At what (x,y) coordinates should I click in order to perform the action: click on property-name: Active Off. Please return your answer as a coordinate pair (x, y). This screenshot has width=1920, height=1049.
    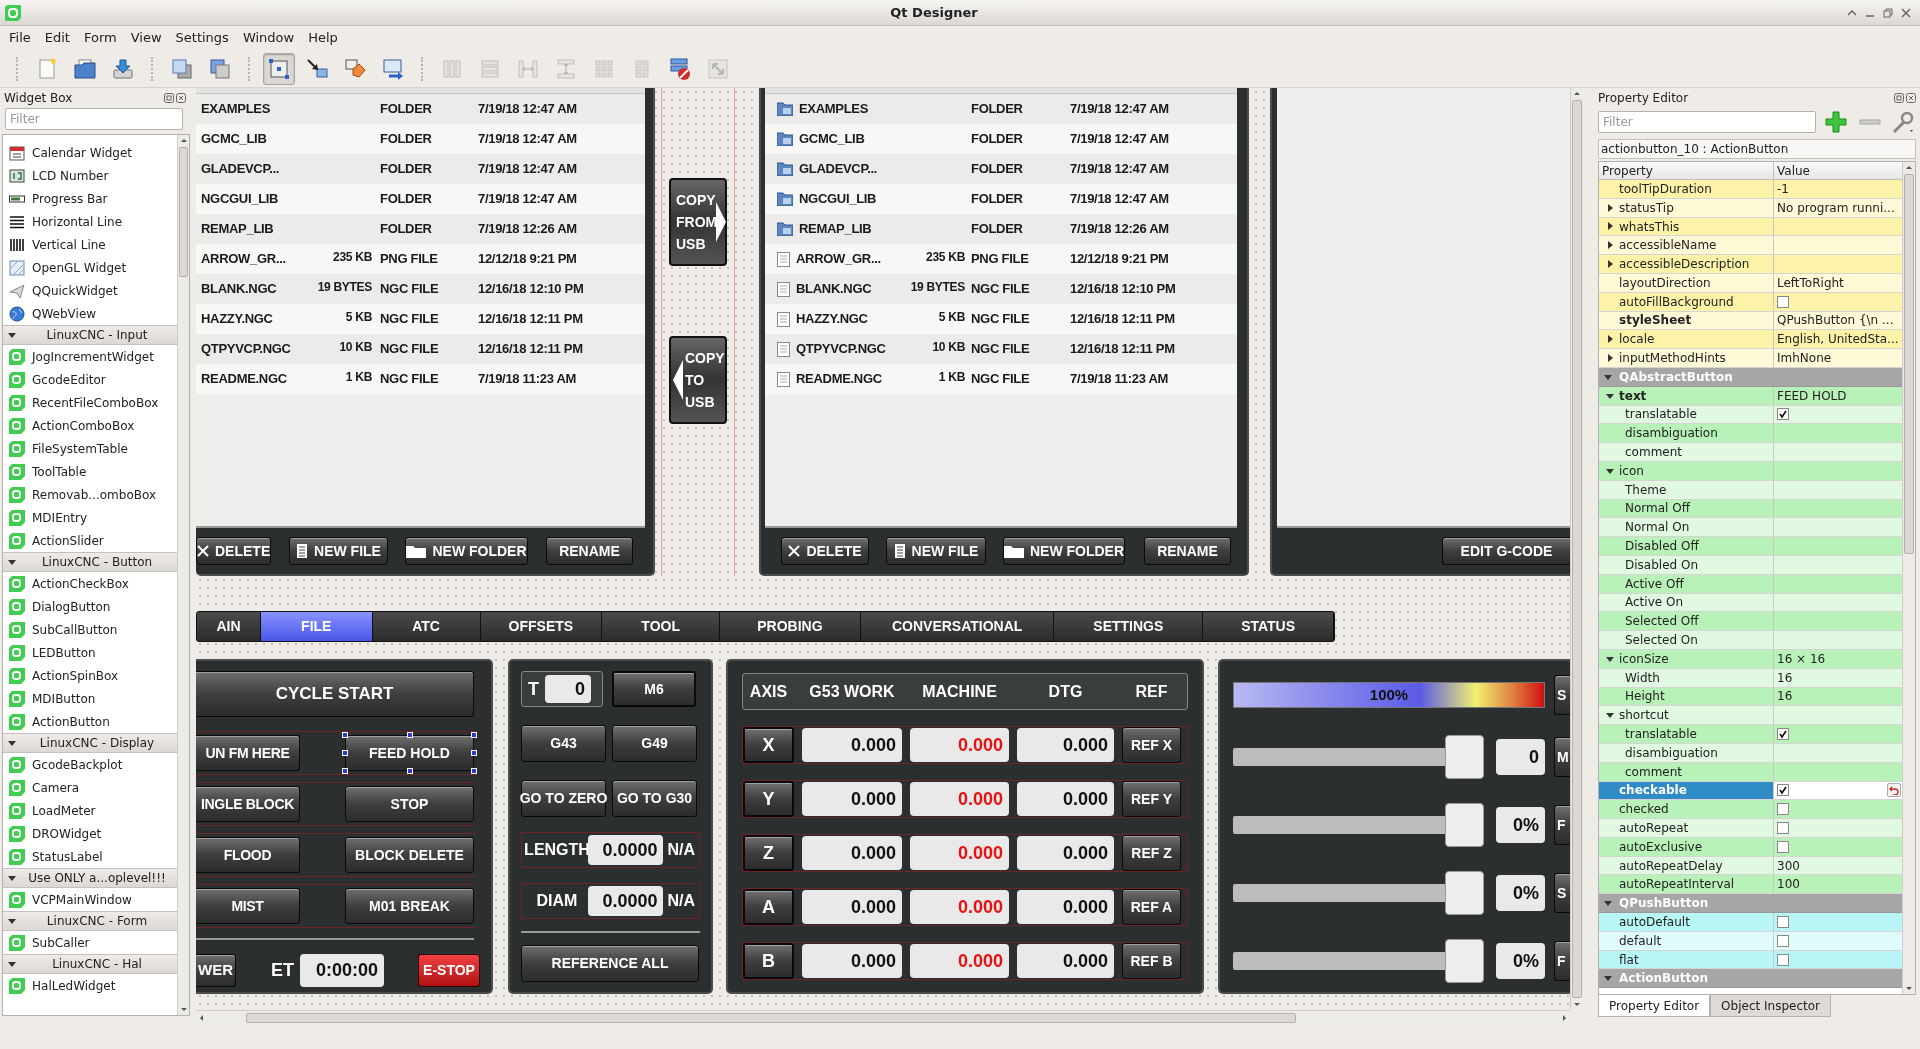
    Looking at the image, I should click on (1654, 583).